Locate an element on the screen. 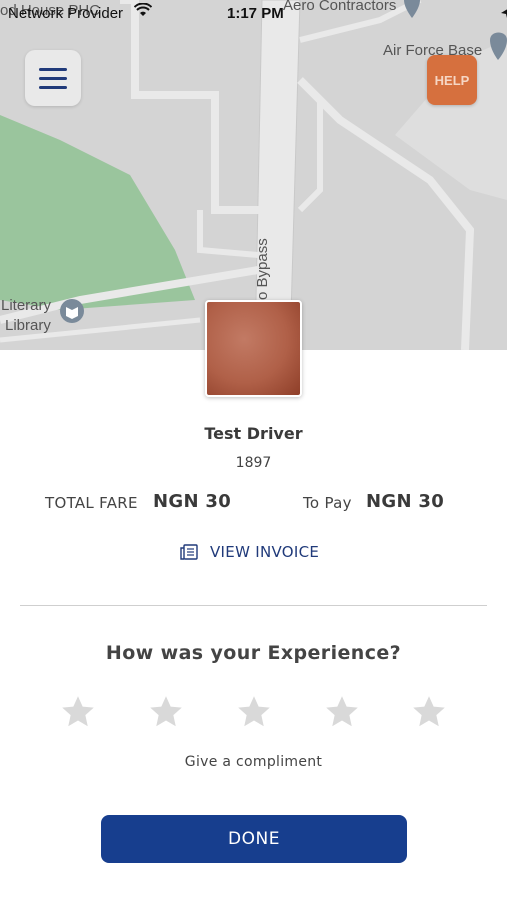  to-pay-value: NGN 30 is located at coordinates (405, 501).